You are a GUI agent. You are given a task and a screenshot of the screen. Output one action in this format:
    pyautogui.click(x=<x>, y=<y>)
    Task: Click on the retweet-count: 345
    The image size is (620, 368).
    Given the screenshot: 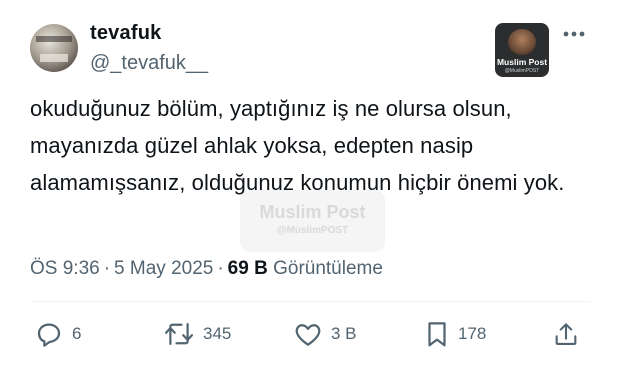 What is the action you would take?
    pyautogui.click(x=217, y=333)
    